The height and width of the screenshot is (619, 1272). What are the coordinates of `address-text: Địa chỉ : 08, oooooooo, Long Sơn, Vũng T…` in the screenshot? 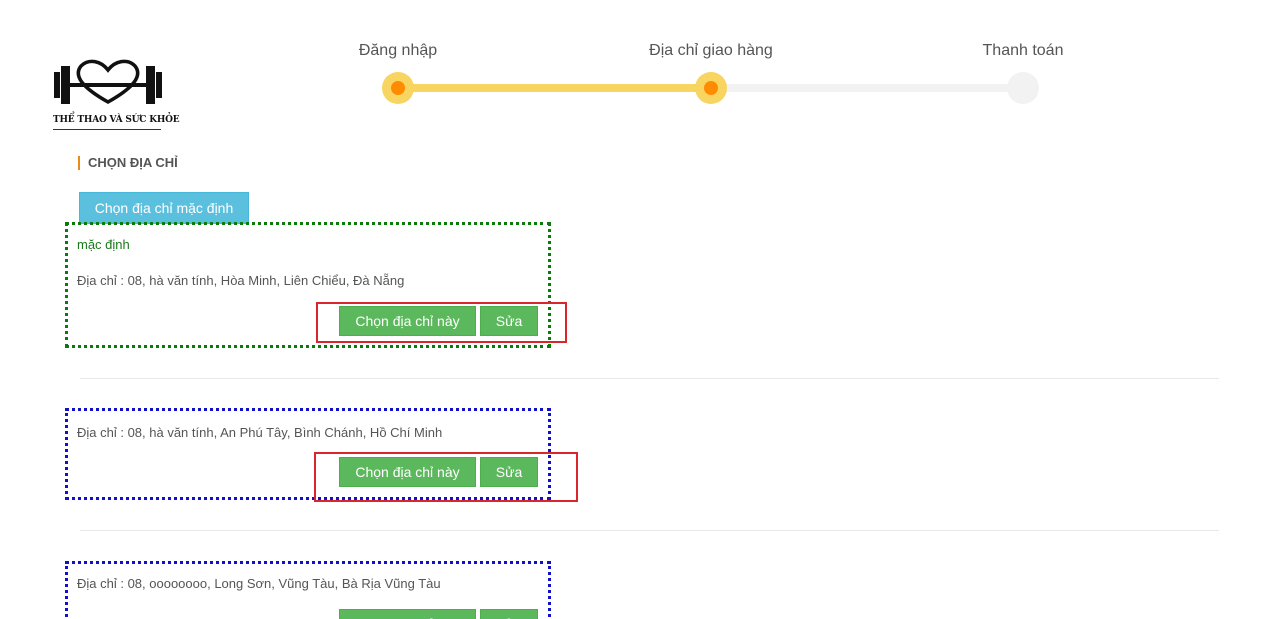 It's located at (259, 583).